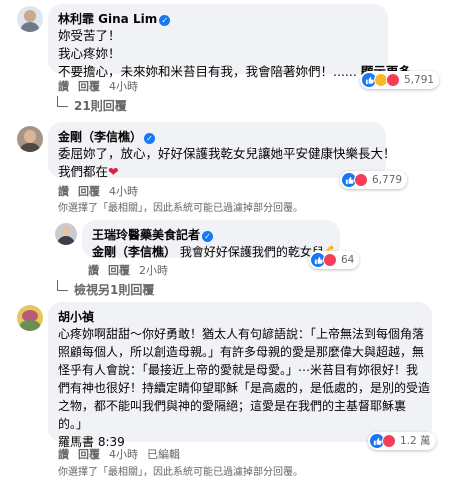  I want to click on view-replies-link: 21則回覆, so click(92, 105).